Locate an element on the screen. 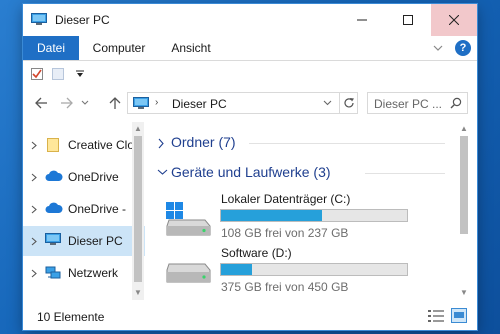 The image size is (500, 334). group-label: Geräte und Laufwerke (3) is located at coordinates (251, 172).